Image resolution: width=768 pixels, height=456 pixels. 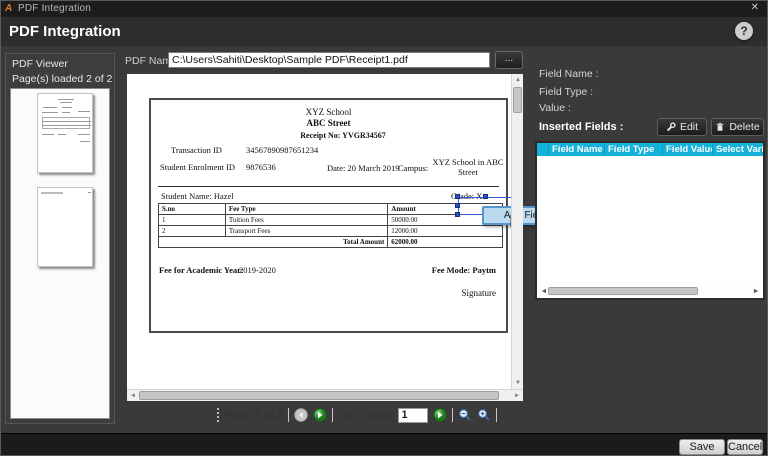 I want to click on pages-loaded-label: Page(s) loaded 2 of 2, so click(x=62, y=79).